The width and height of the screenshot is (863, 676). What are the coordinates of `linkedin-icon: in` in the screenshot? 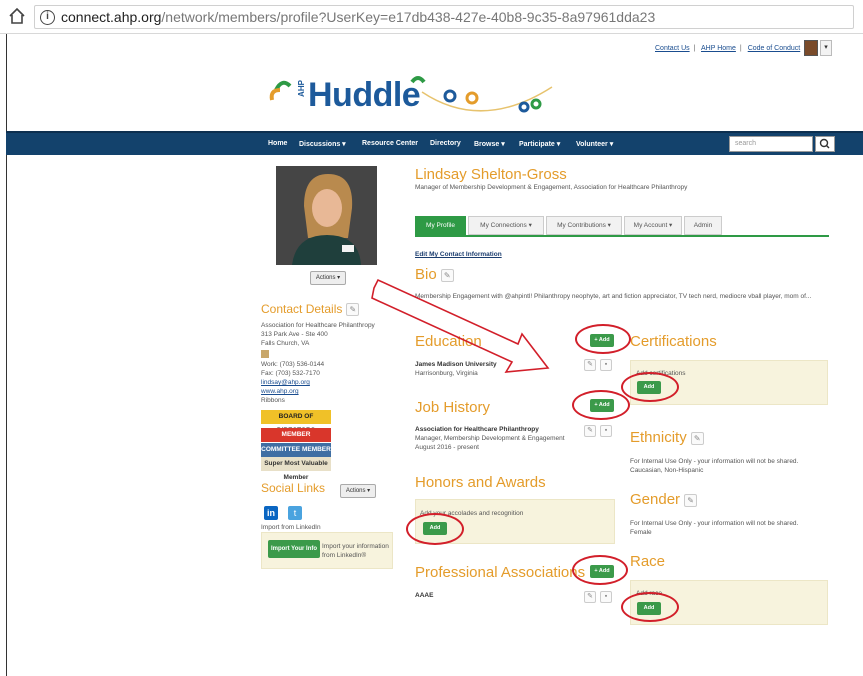 It's located at (271, 513).